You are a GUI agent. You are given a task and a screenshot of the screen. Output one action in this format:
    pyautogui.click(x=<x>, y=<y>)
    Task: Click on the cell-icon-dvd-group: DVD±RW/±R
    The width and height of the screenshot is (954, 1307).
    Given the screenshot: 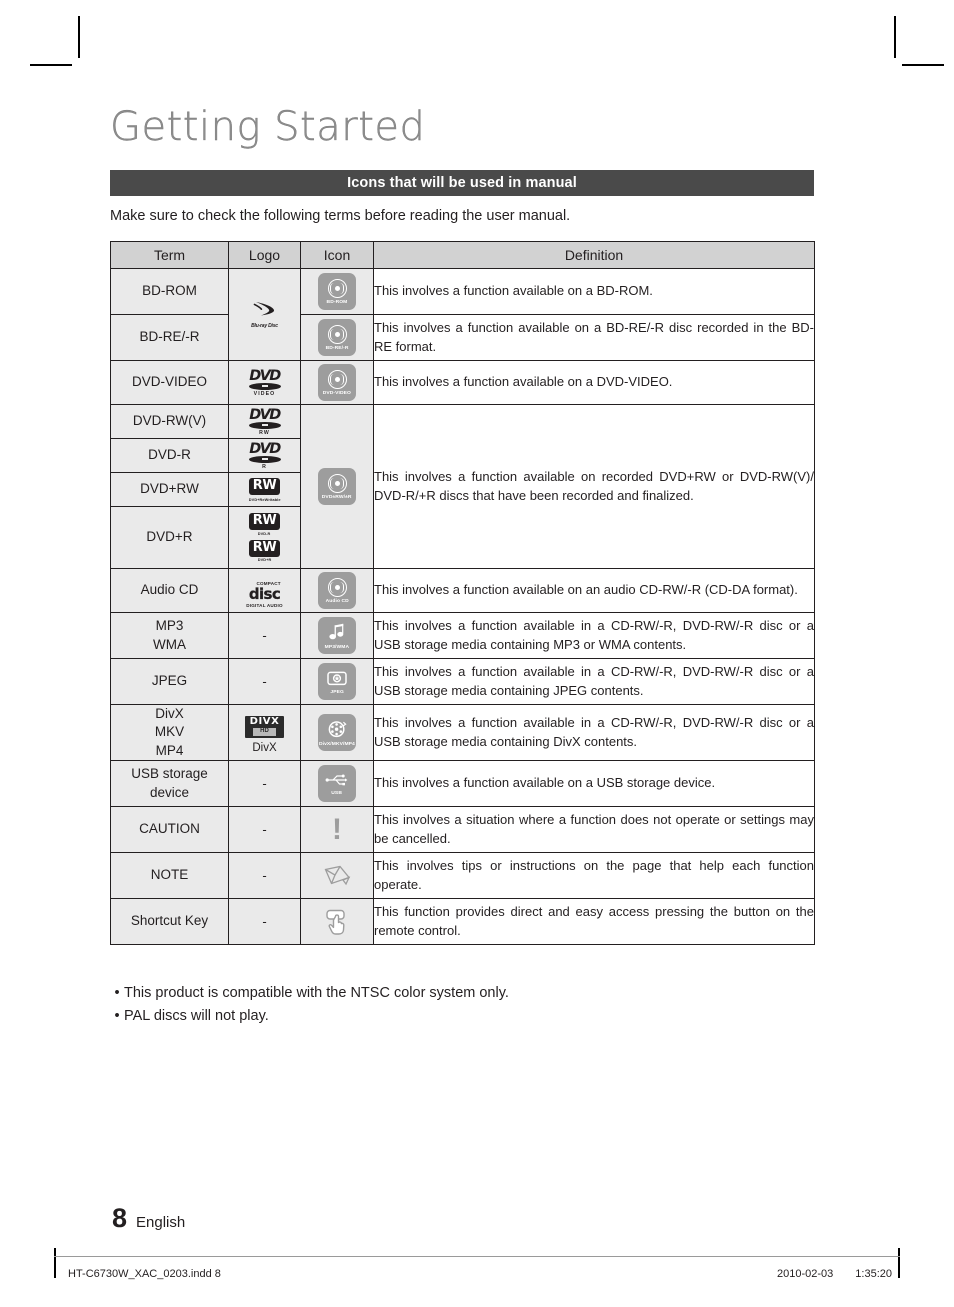 What is the action you would take?
    pyautogui.click(x=337, y=486)
    